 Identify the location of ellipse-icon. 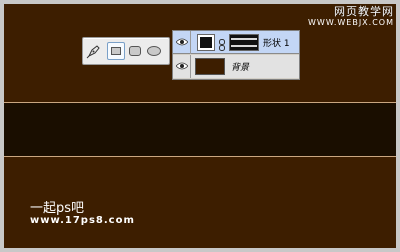
(154, 51).